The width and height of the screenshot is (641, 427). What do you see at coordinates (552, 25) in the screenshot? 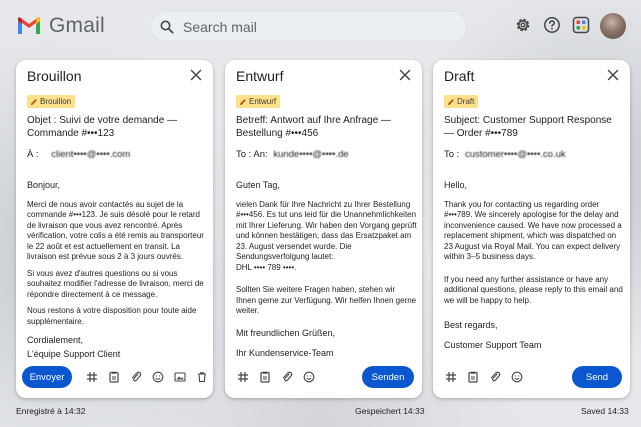
I see `help-icon` at bounding box center [552, 25].